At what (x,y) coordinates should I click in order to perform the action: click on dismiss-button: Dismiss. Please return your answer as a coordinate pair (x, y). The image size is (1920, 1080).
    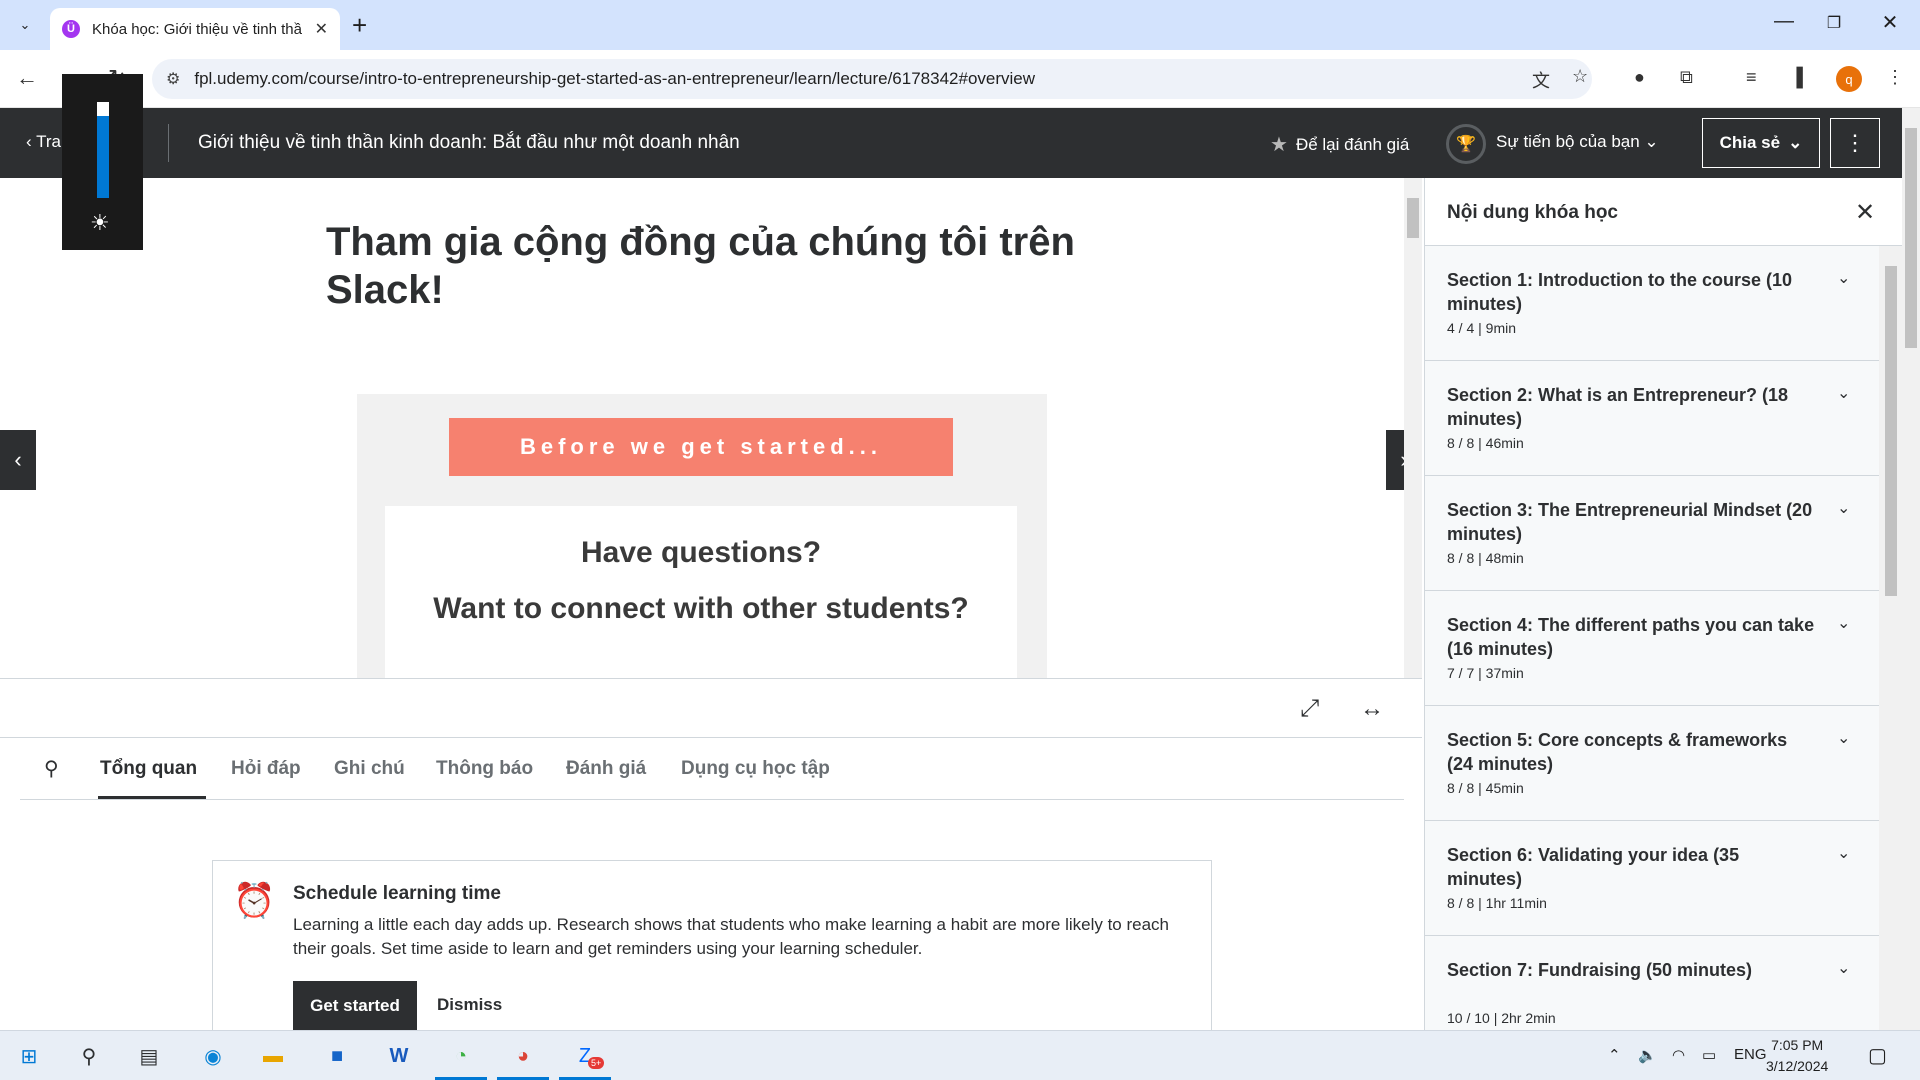
    Looking at the image, I should click on (469, 1005).